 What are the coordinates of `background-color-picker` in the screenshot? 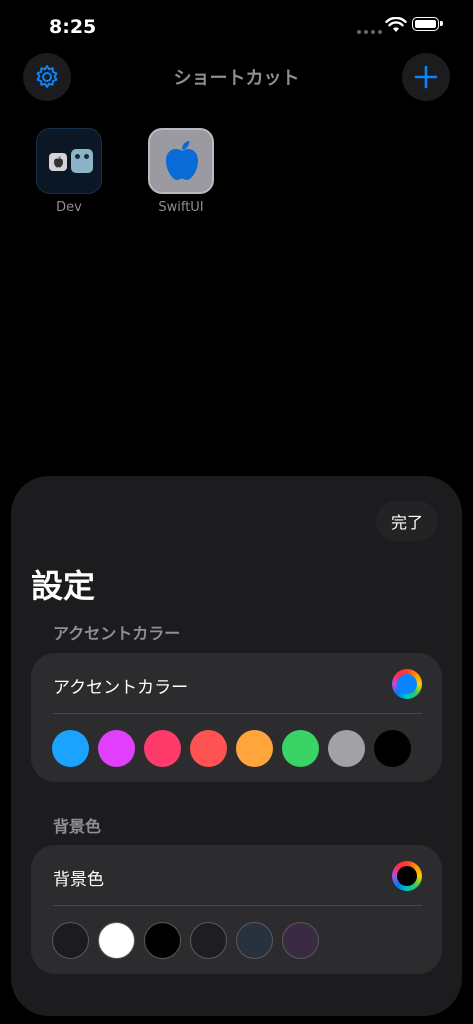 It's located at (407, 876).